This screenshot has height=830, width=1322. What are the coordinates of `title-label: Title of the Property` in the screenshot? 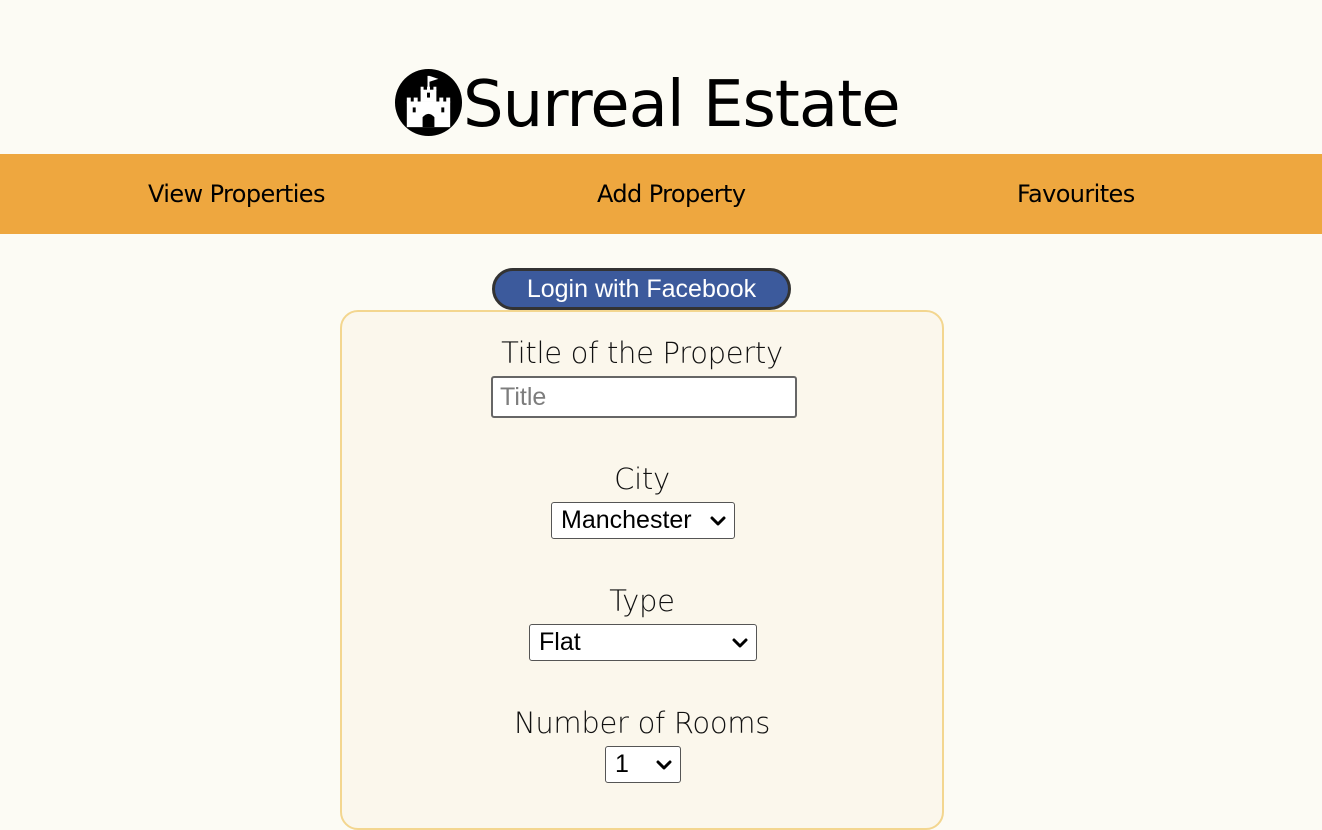 It's located at (642, 353).